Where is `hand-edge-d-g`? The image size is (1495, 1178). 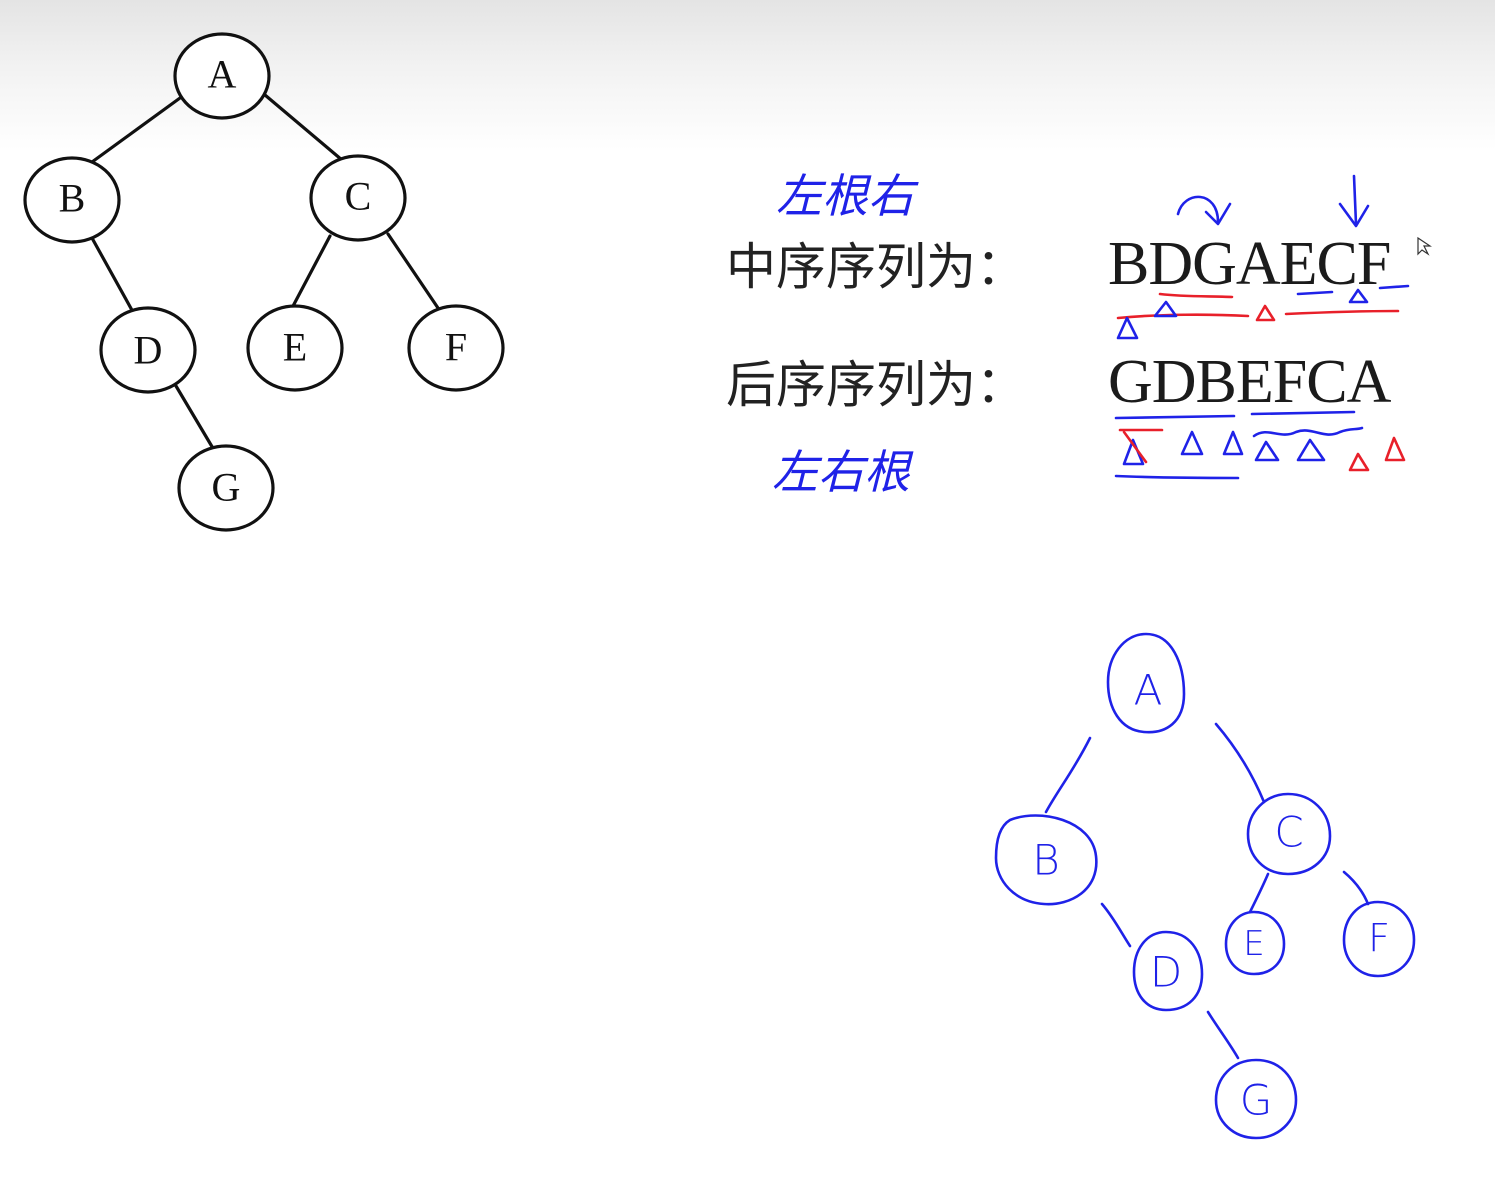 hand-edge-d-g is located at coordinates (1223, 1035).